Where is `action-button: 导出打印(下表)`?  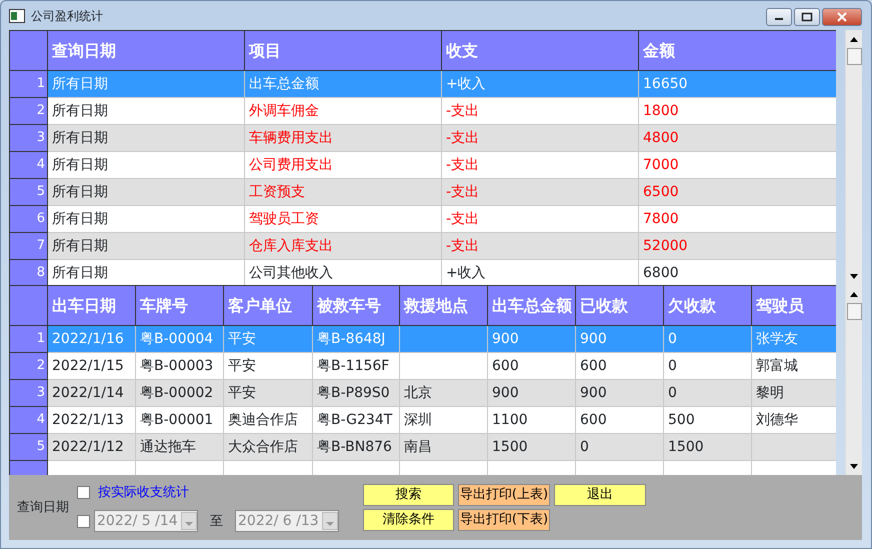 action-button: 导出打印(下表) is located at coordinates (504, 520).